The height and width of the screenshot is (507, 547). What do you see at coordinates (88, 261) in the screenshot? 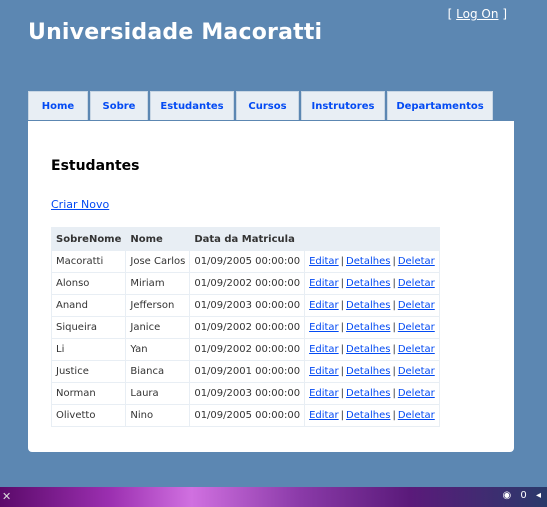
I see `cell-lastname: Macoratti` at bounding box center [88, 261].